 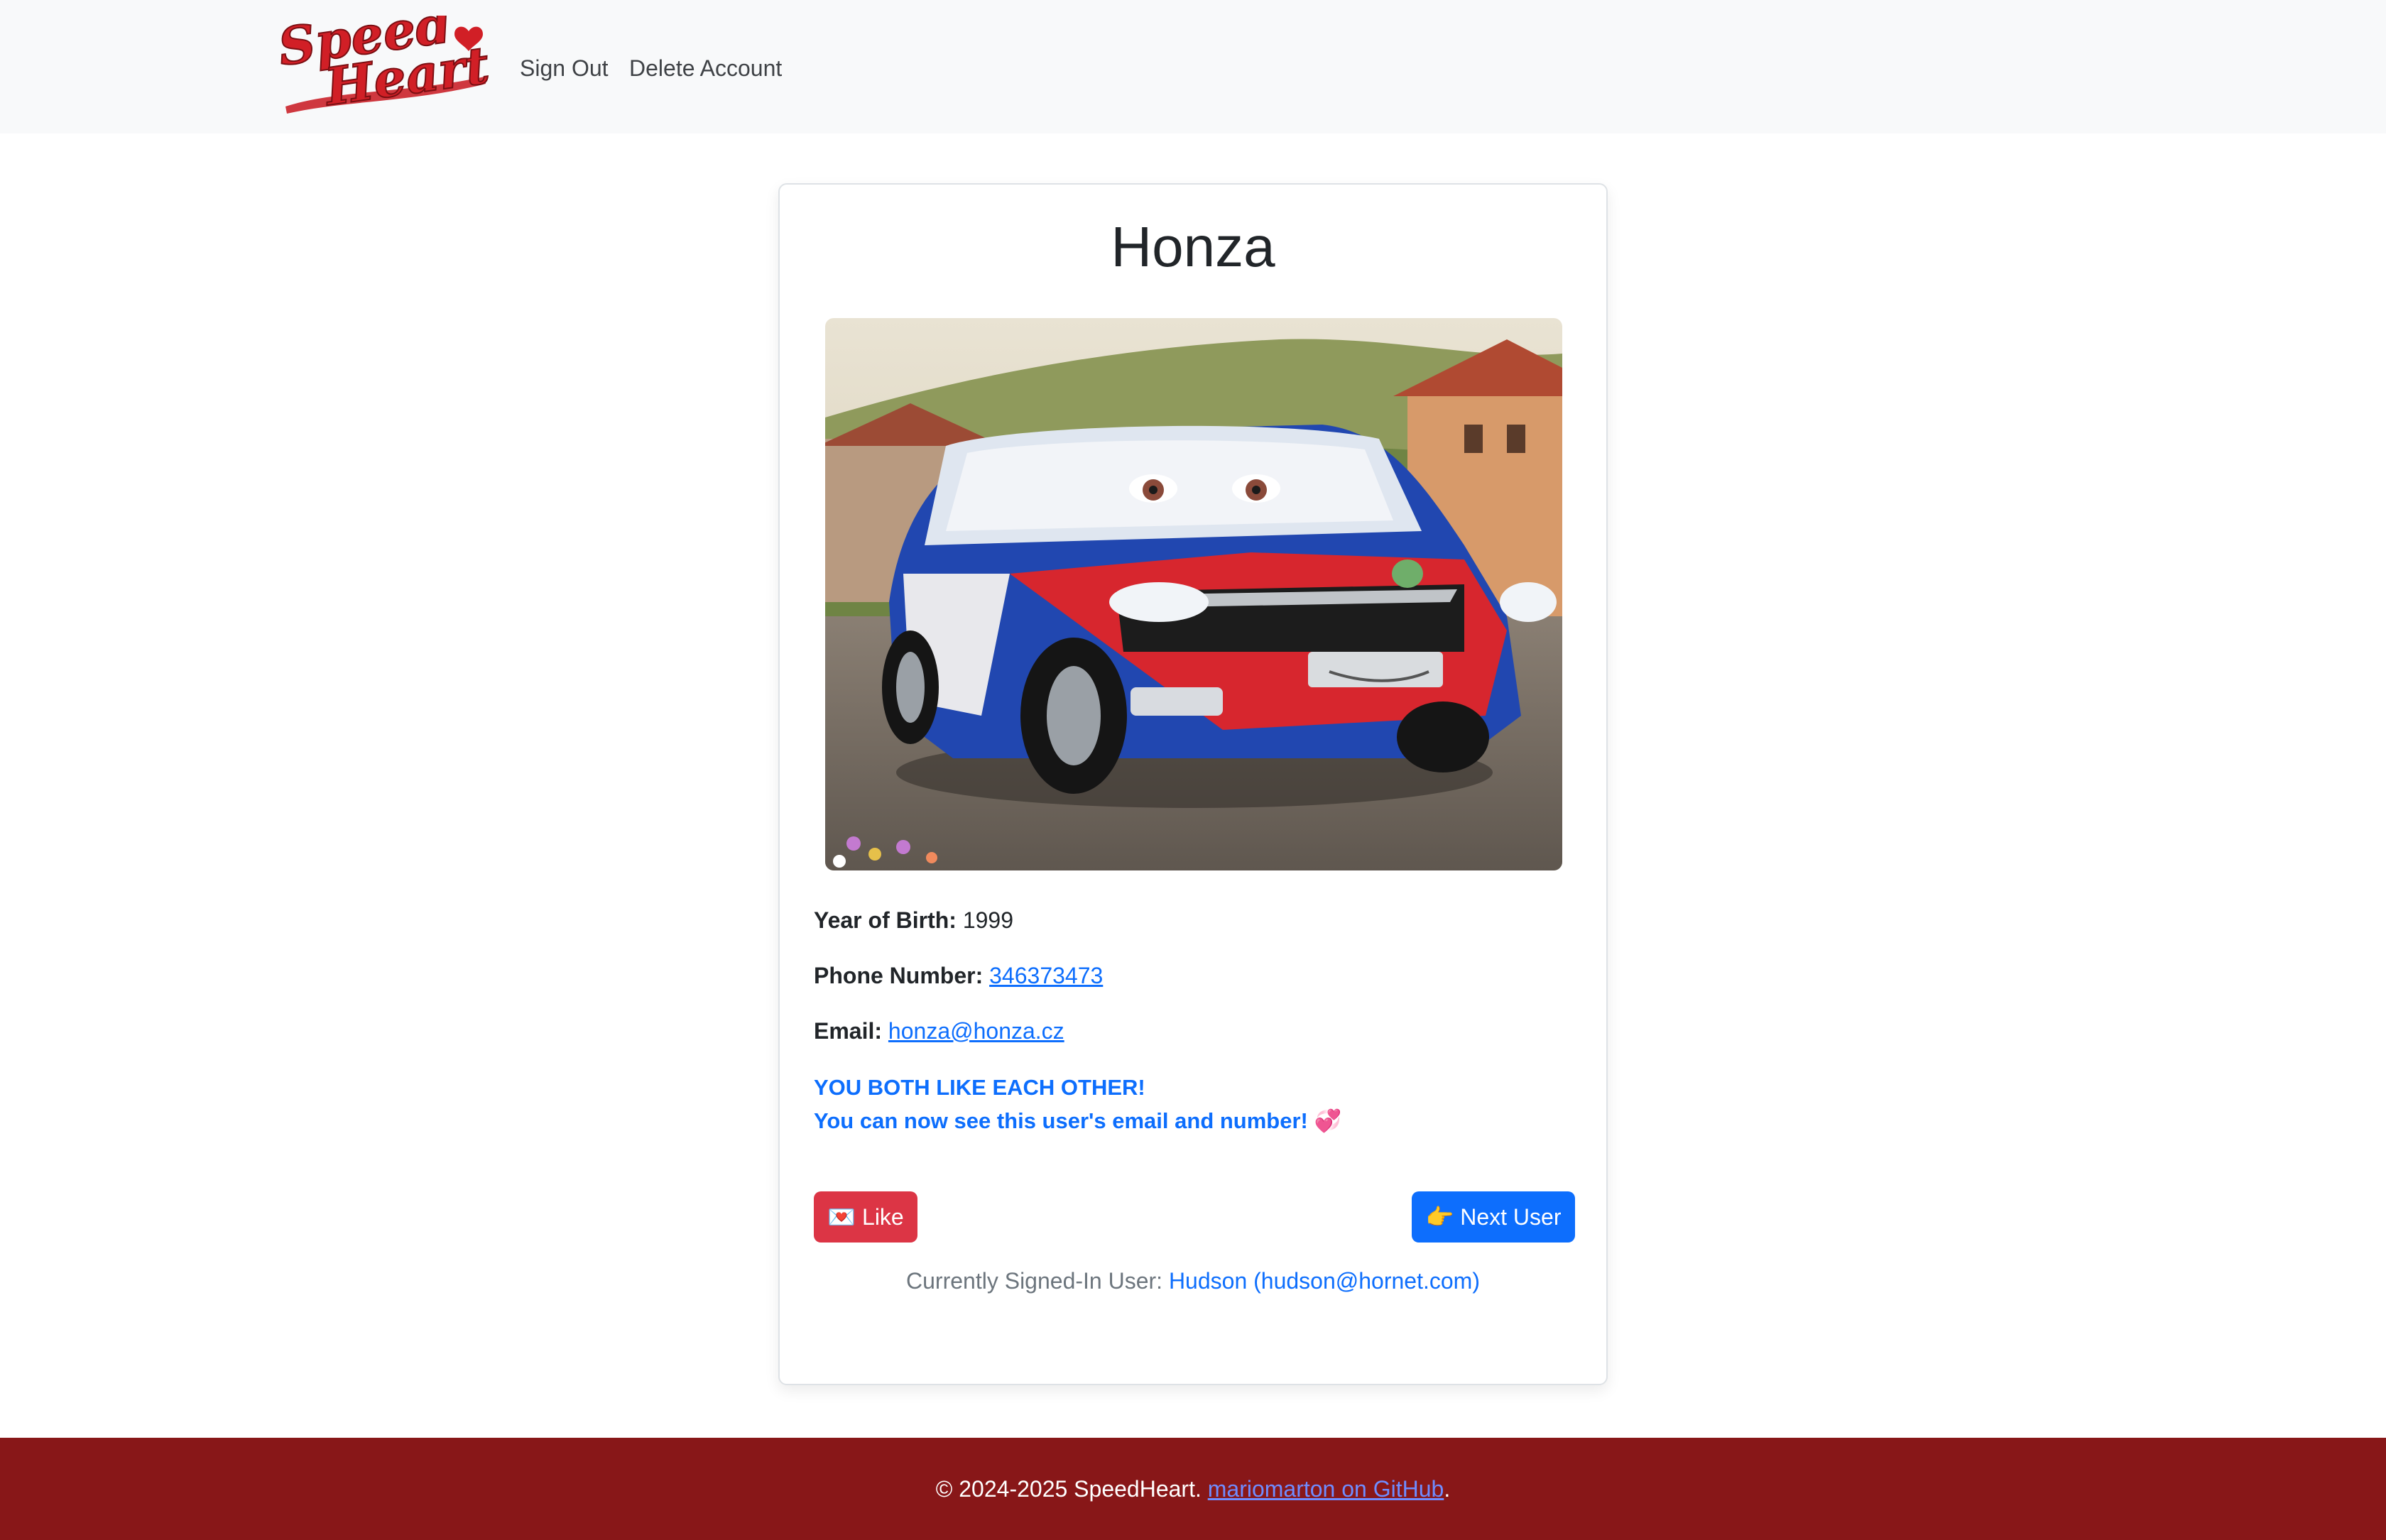 I want to click on phone-link: 346373473, so click(x=1046, y=975).